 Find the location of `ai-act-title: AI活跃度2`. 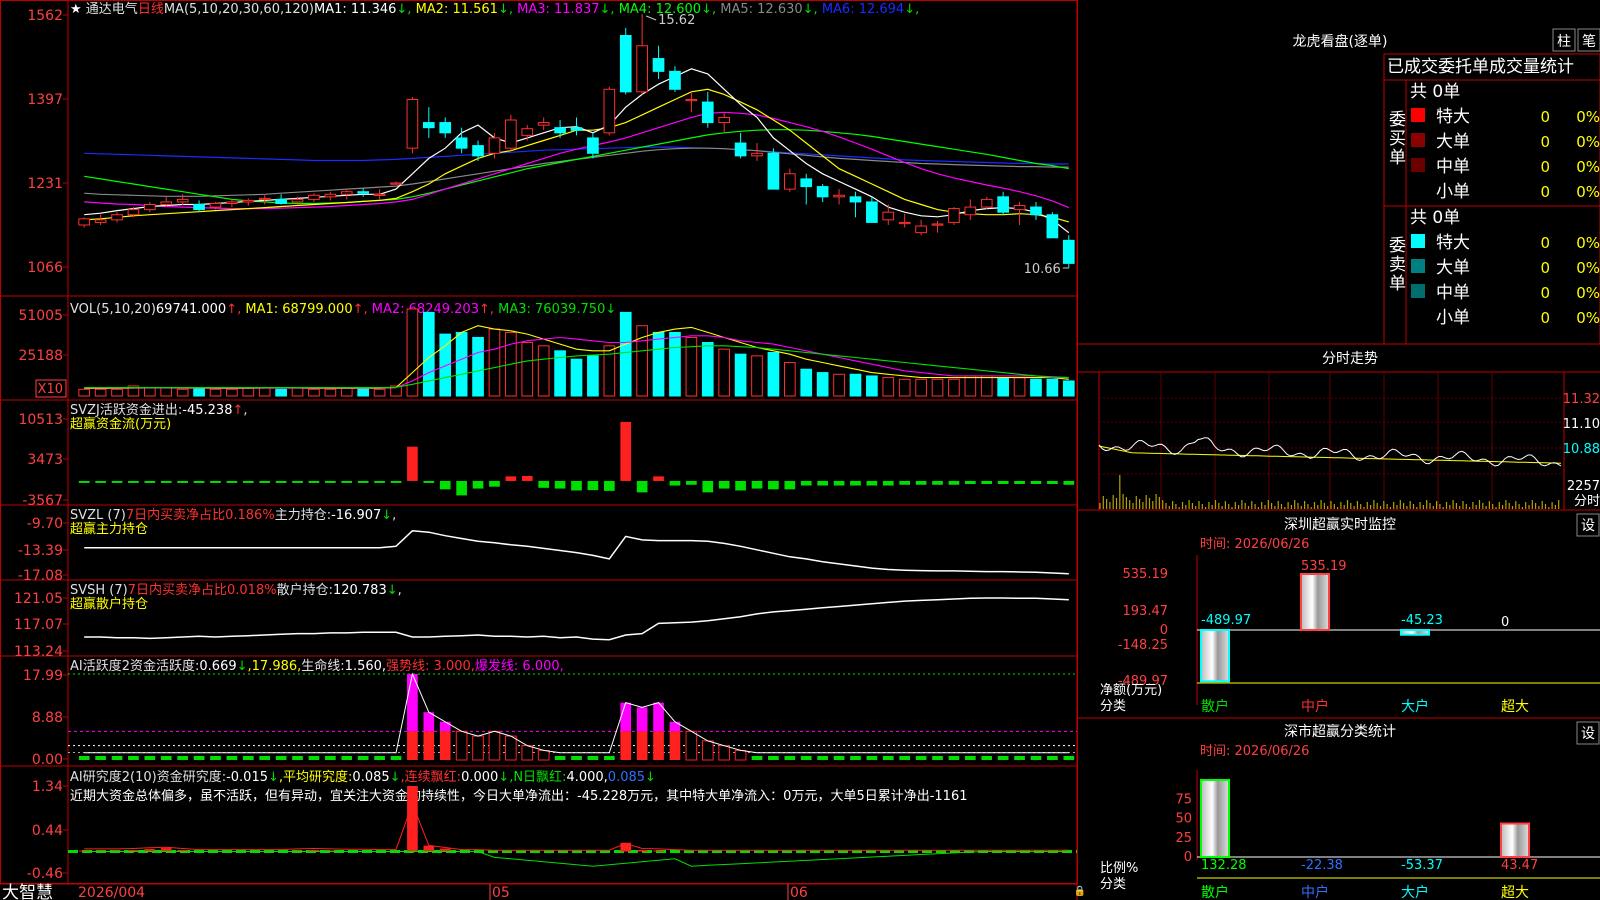

ai-act-title: AI活跃度2 is located at coordinates (100, 666).